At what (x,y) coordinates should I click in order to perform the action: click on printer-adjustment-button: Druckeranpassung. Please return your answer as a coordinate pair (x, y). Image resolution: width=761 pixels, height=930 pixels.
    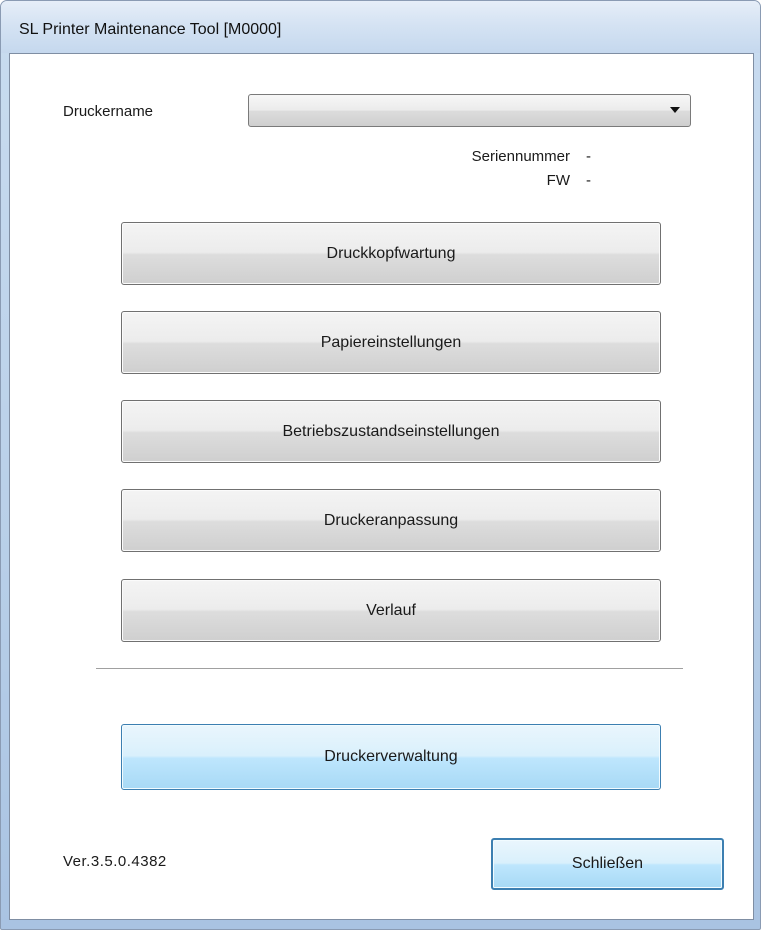
    Looking at the image, I should click on (391, 520).